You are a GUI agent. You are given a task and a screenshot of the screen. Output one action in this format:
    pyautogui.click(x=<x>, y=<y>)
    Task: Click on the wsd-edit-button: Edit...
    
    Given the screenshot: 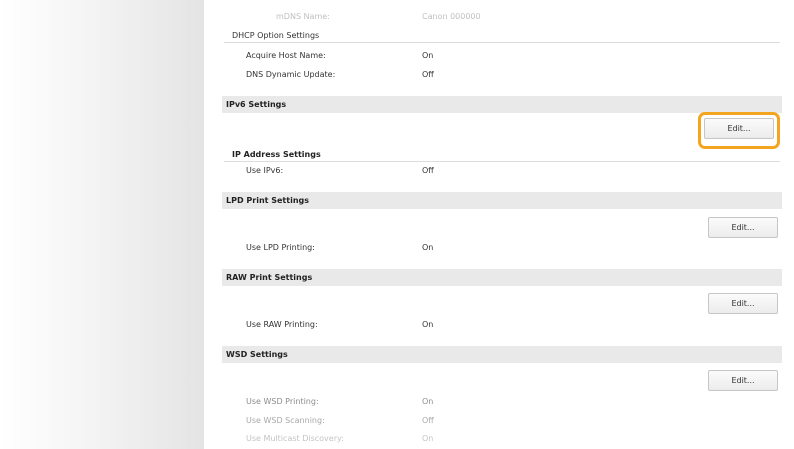 What is the action you would take?
    pyautogui.click(x=743, y=380)
    